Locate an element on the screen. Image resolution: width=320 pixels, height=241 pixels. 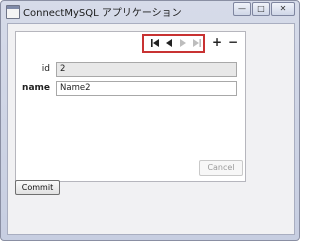
title-bar: ConnectMySQL アプリケーション — □ ✕ is located at coordinates (150, 12).